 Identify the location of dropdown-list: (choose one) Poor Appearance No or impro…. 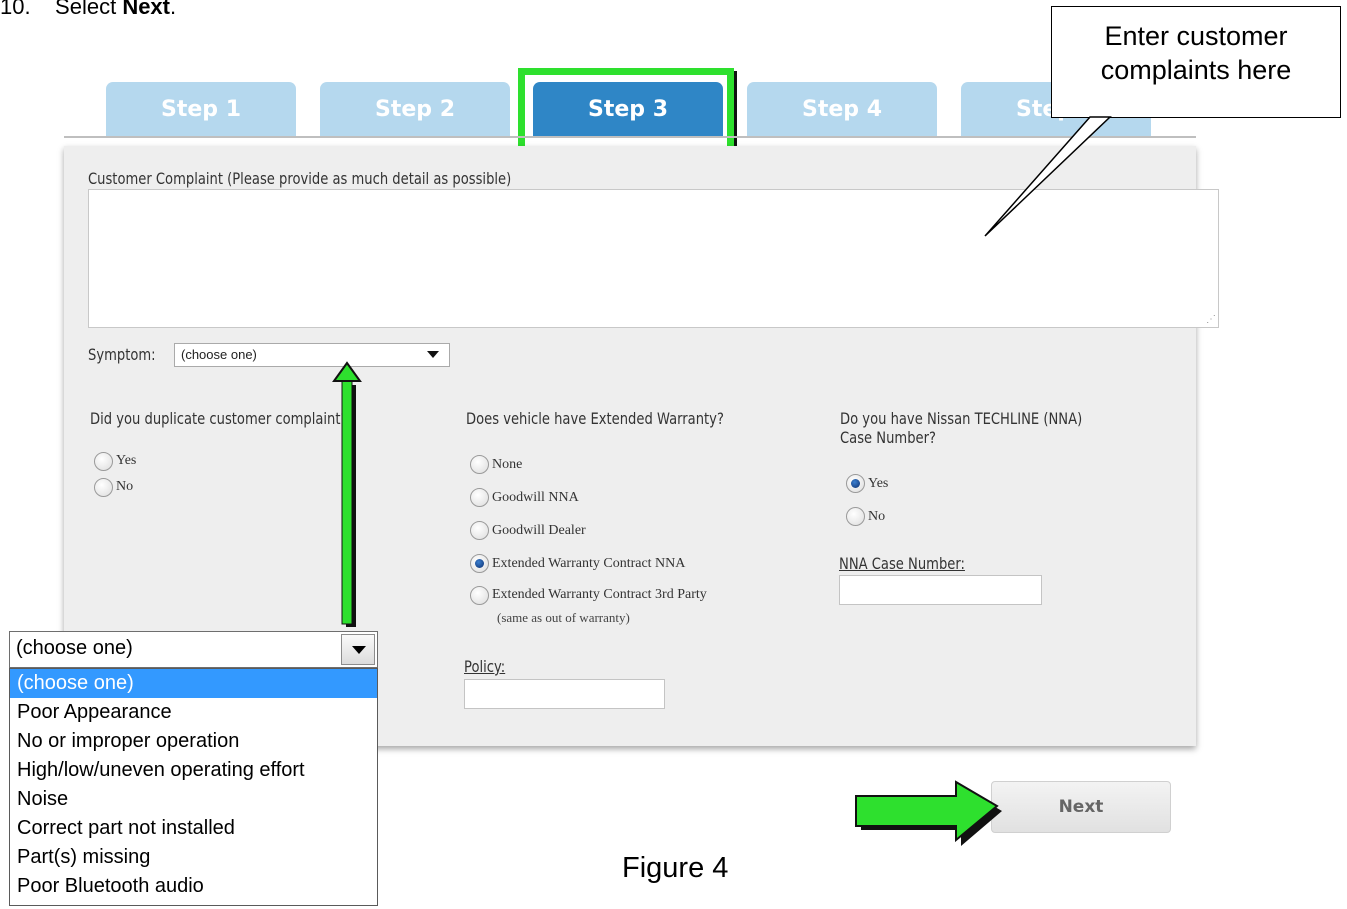
(193, 787).